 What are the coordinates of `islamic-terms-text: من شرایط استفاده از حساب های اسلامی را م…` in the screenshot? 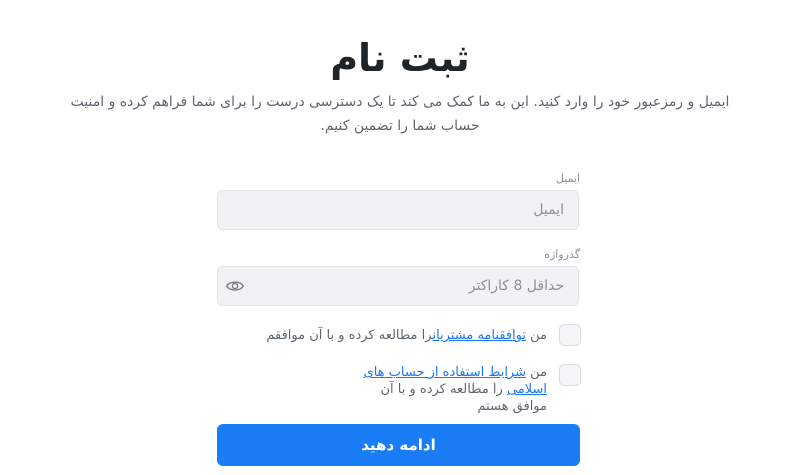 It's located at (447, 389).